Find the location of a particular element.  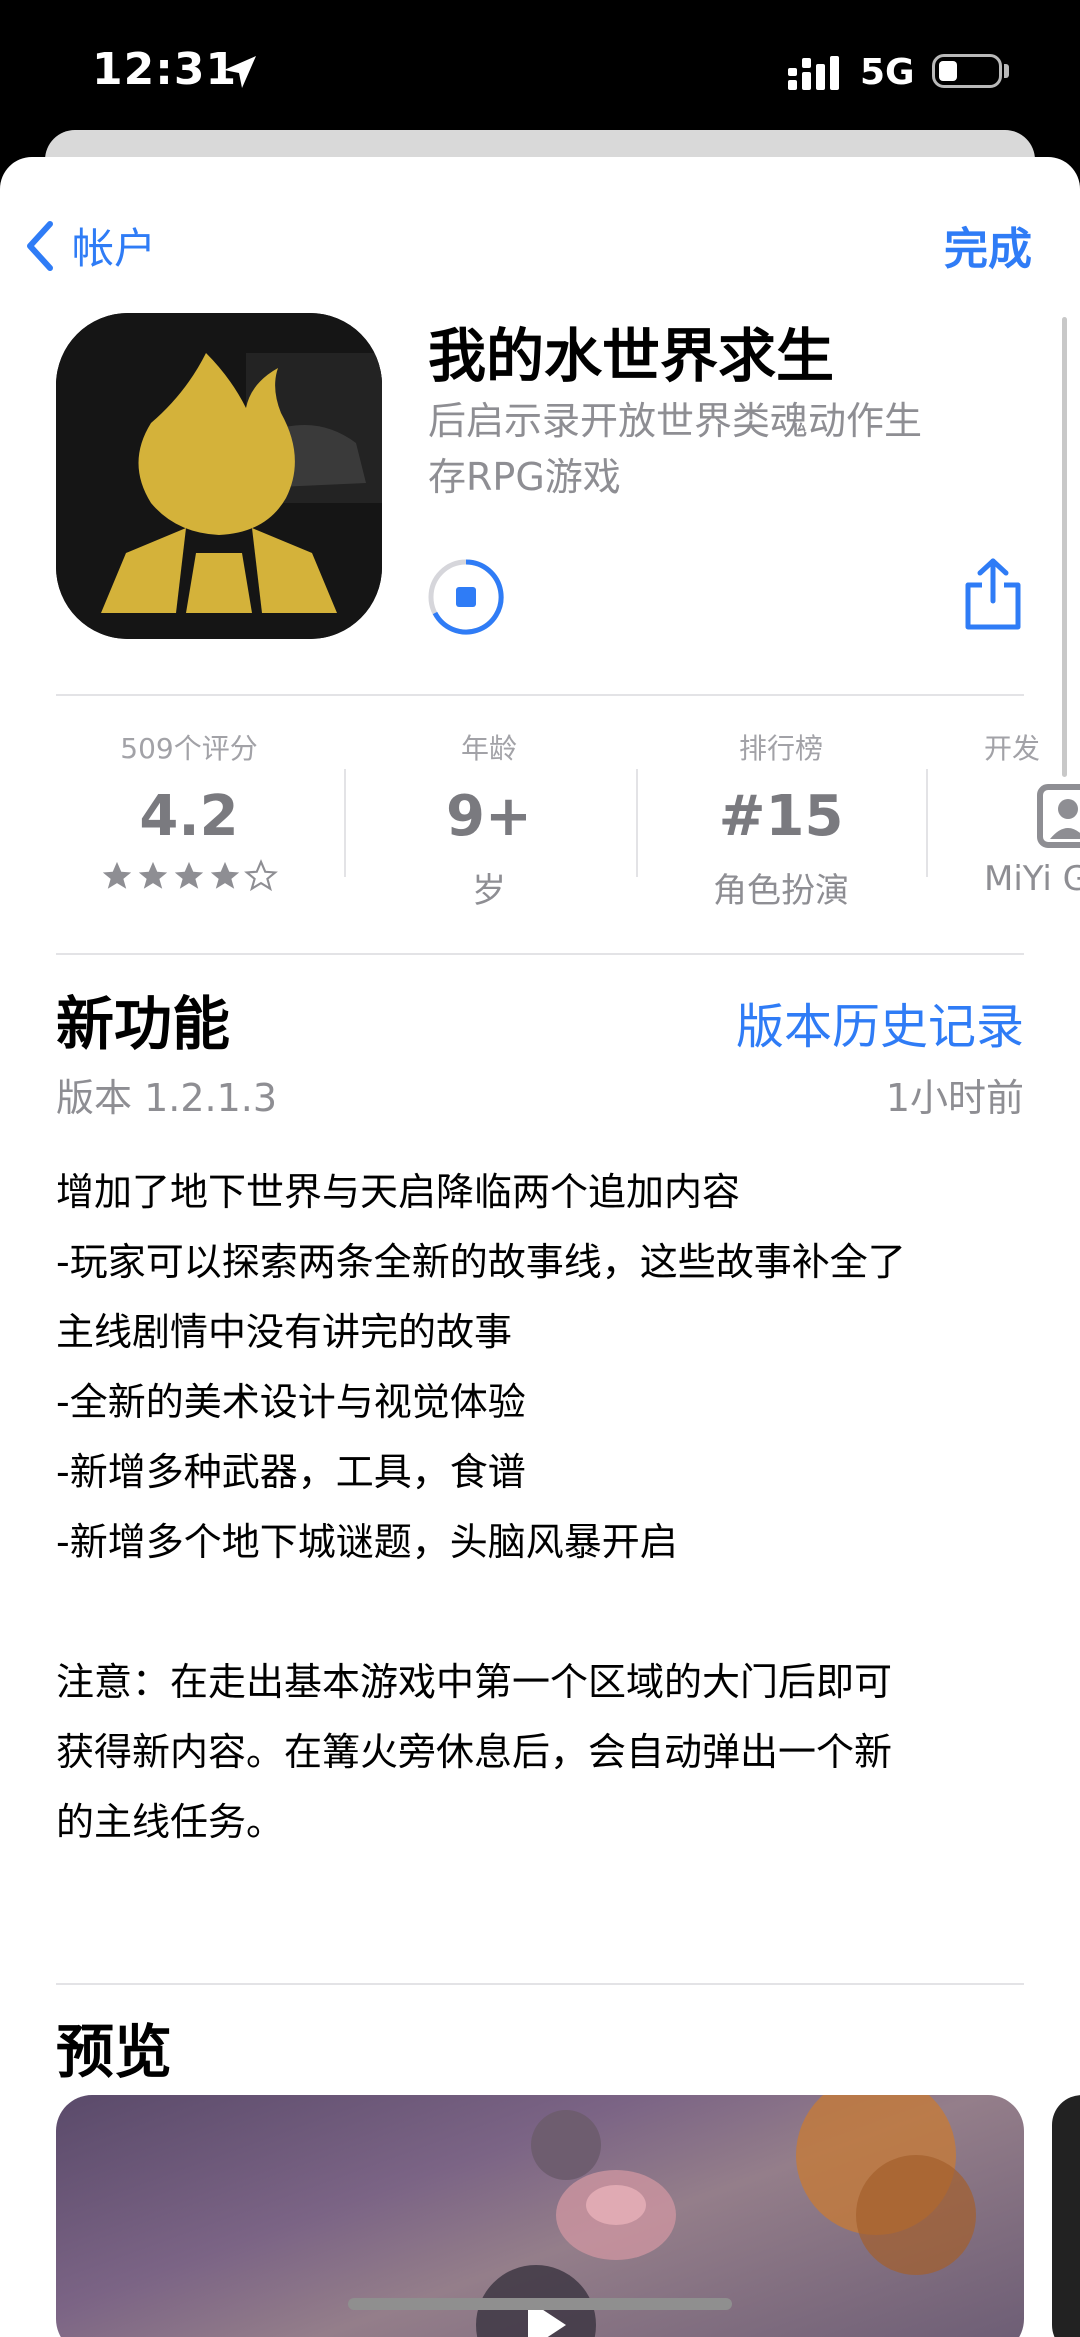

app-title: 我的水世界求生 is located at coordinates (631, 356).